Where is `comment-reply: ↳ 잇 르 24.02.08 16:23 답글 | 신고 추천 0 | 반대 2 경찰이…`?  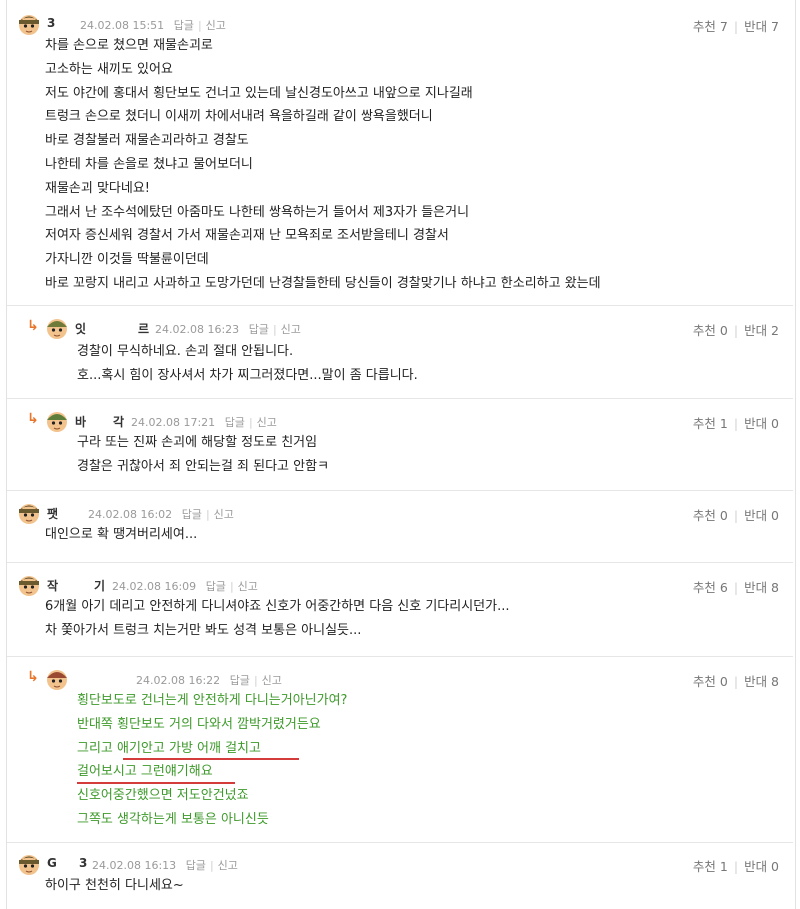 comment-reply: ↳ 잇 르 24.02.08 16:23 답글 | 신고 추천 0 | 반대 2 경찰이… is located at coordinates (400, 354).